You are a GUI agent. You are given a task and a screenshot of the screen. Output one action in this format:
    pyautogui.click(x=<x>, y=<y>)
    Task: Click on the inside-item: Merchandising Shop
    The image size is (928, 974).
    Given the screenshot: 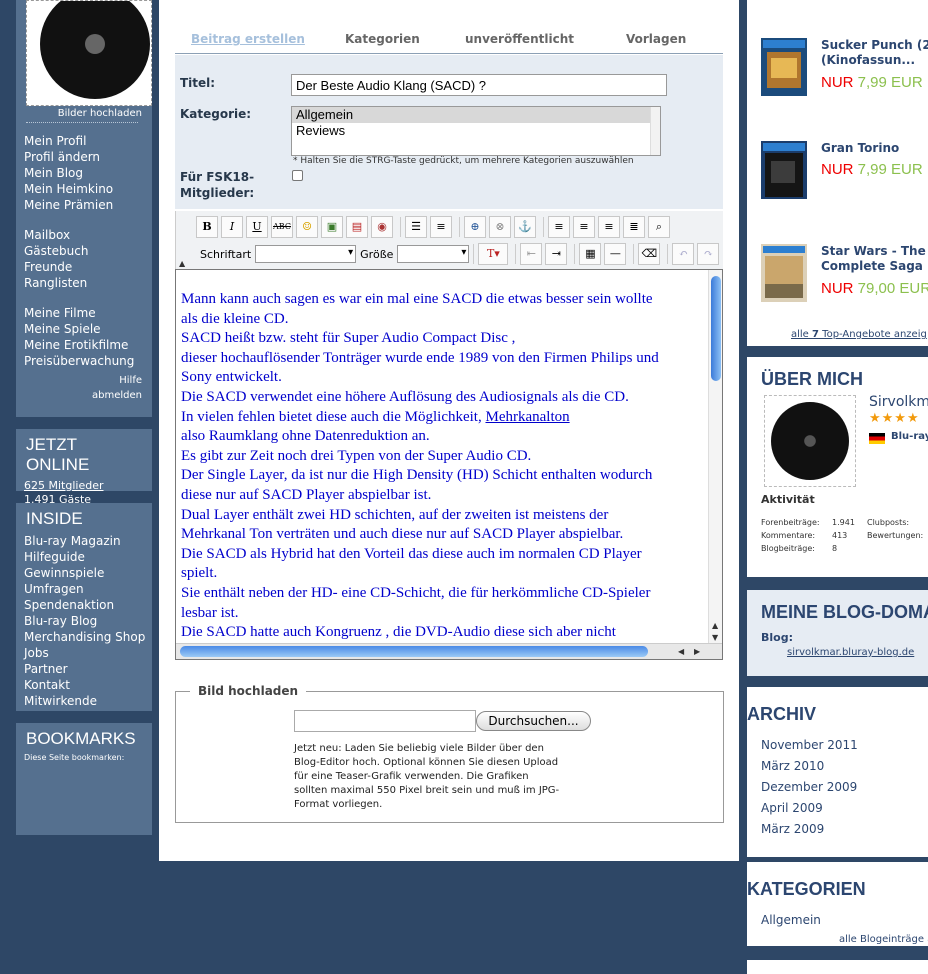 What is the action you would take?
    pyautogui.click(x=84, y=637)
    